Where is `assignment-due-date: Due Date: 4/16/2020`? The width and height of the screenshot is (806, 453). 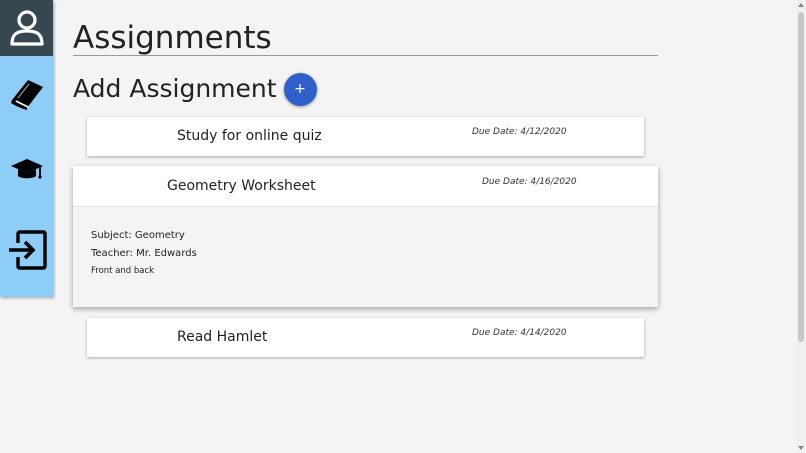
assignment-due-date: Due Date: 4/16/2020 is located at coordinates (529, 182).